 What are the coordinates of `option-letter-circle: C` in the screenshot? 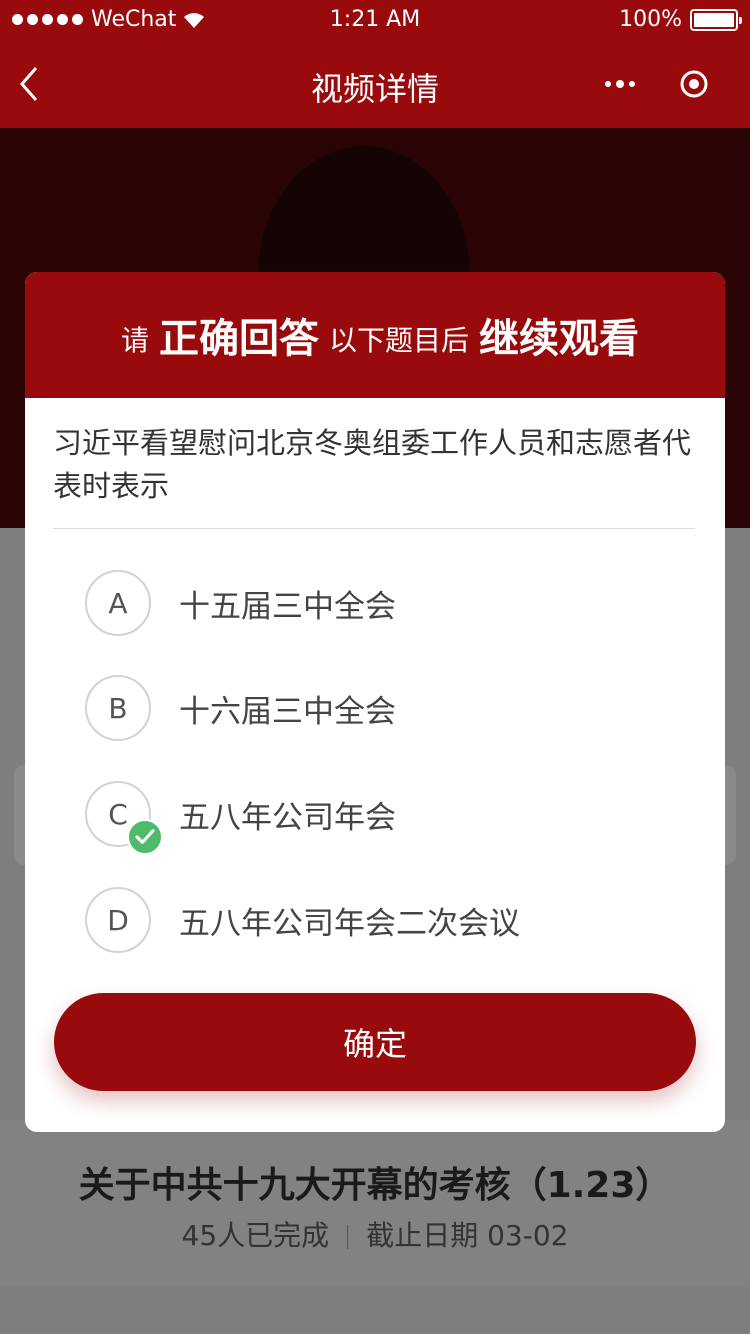 It's located at (124, 818).